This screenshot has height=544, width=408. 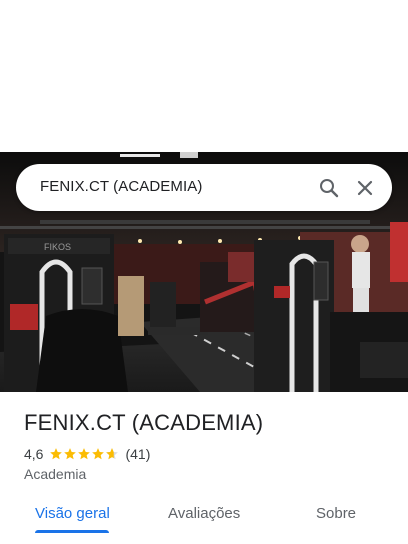 What do you see at coordinates (34, 454) in the screenshot?
I see `rating-value: 4,6` at bounding box center [34, 454].